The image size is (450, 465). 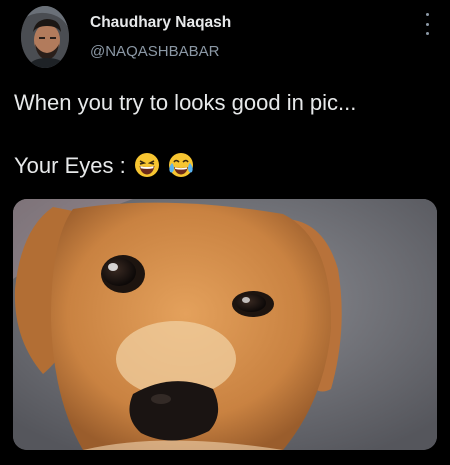 I want to click on tweet-text-line-2: Your Eyes :, so click(x=104, y=165).